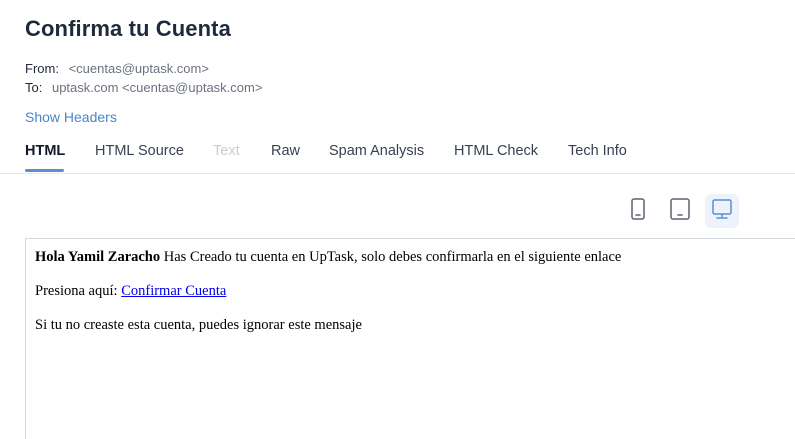 The height and width of the screenshot is (439, 795). I want to click on email-subject: Confirma tu Cuenta, so click(128, 28).